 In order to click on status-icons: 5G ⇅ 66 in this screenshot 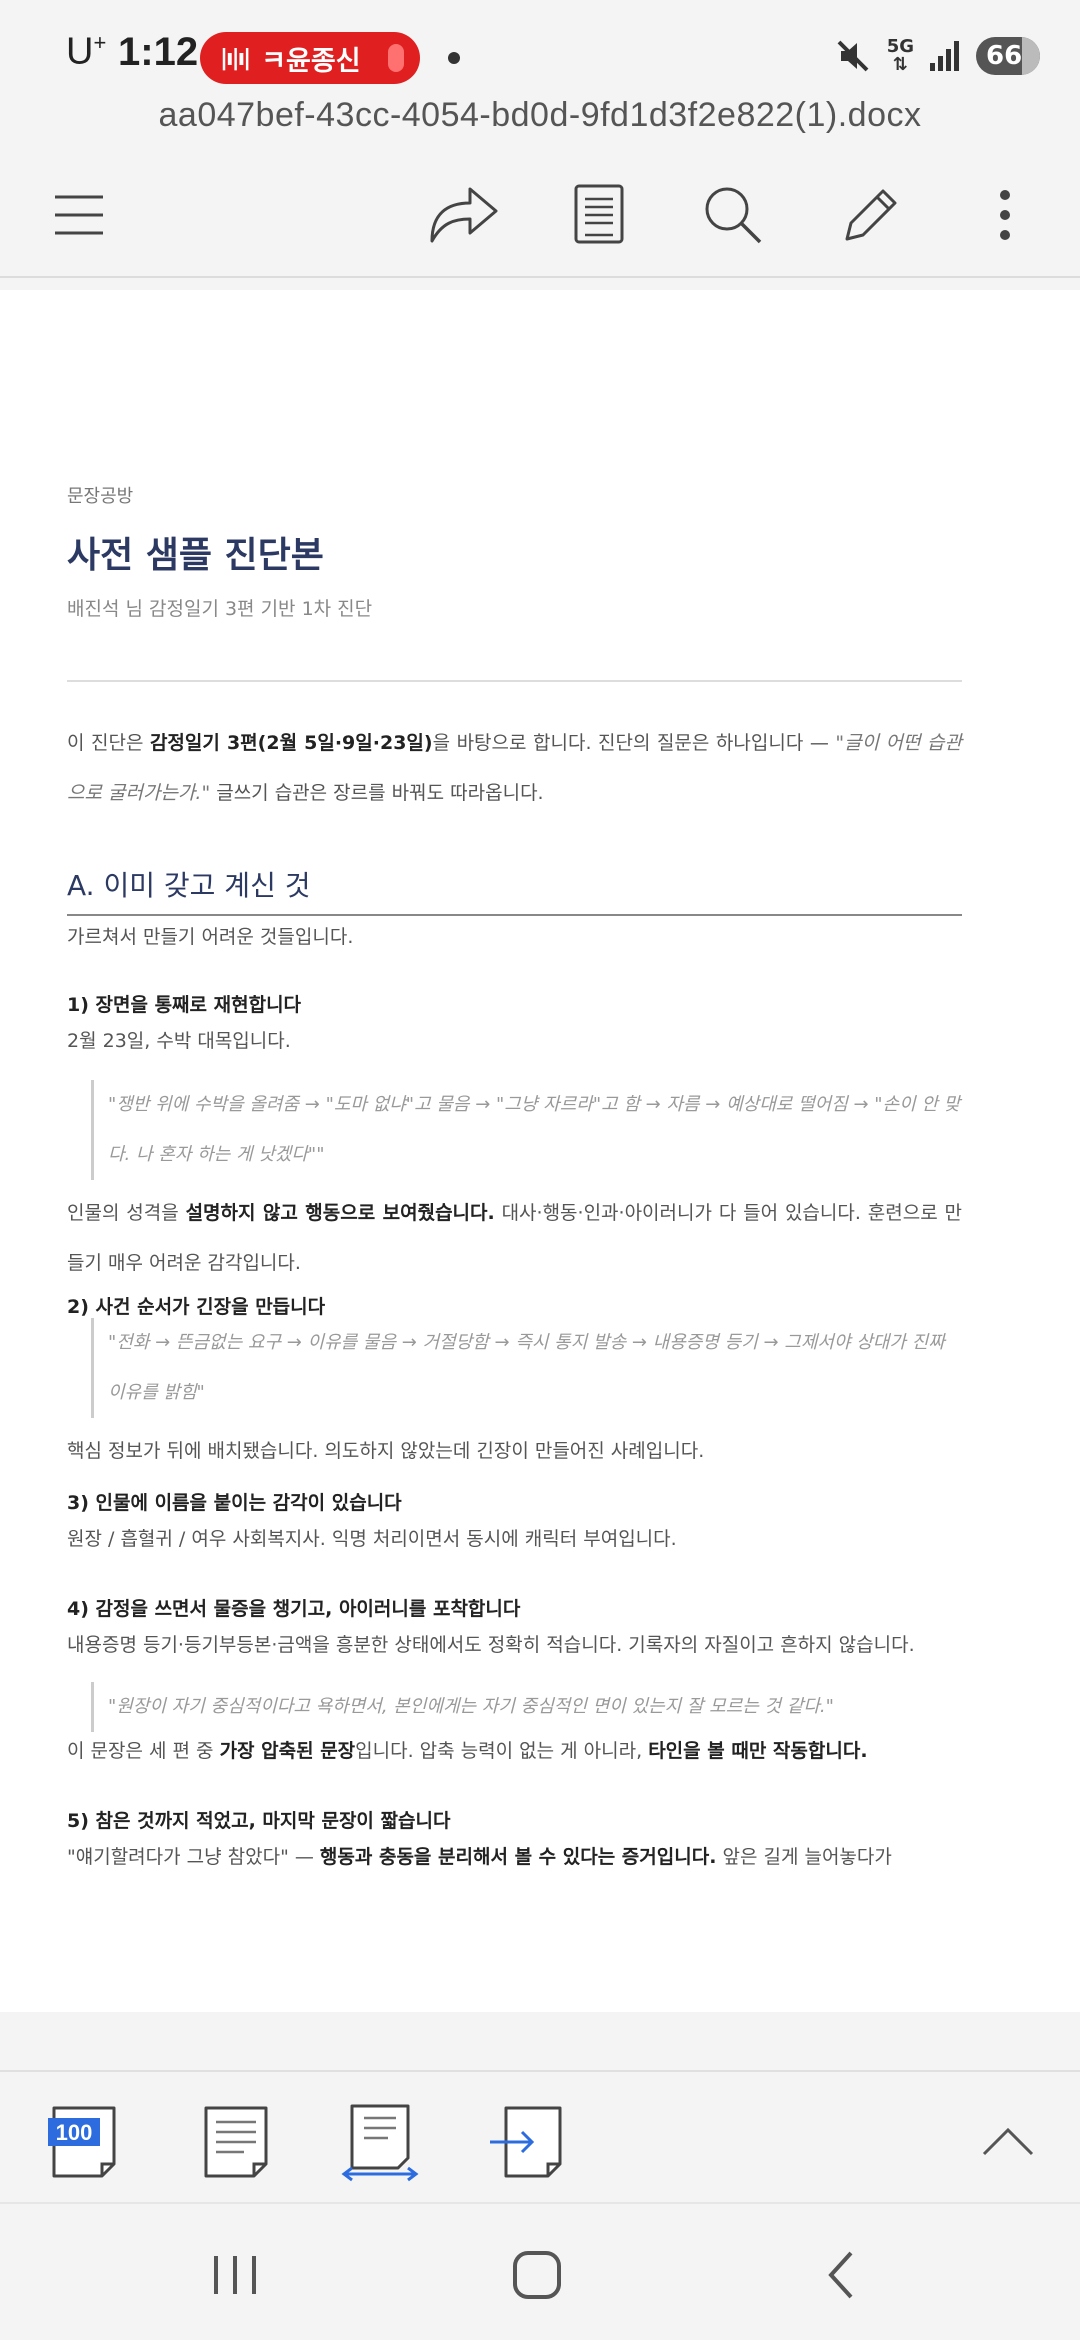, I will do `click(936, 56)`.